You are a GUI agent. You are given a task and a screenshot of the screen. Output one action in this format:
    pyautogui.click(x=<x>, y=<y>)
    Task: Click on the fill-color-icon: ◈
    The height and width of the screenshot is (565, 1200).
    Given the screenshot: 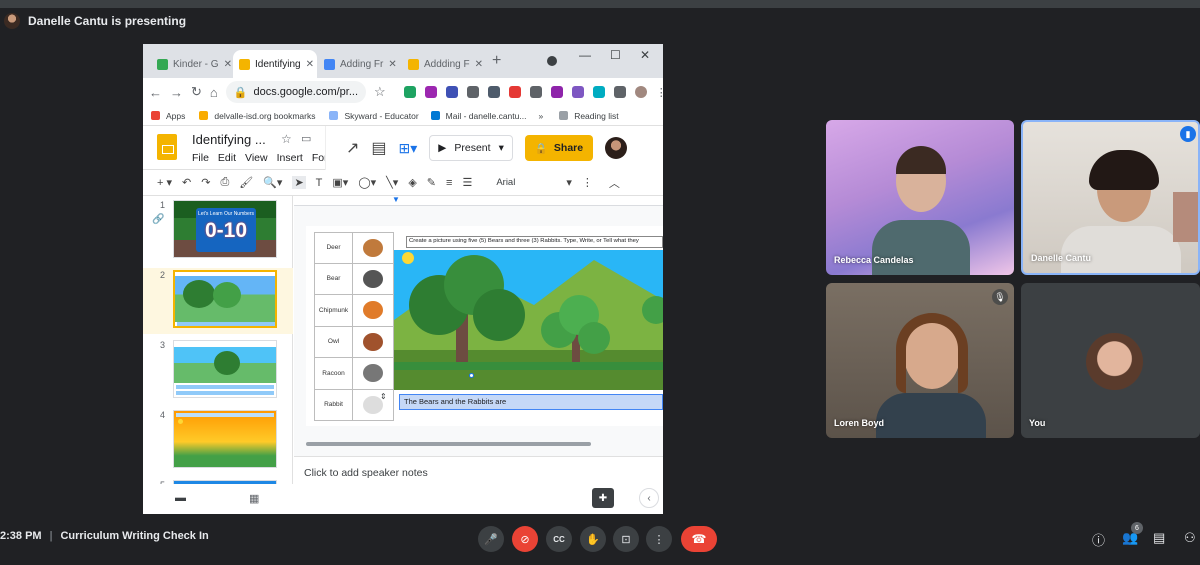 What is the action you would take?
    pyautogui.click(x=412, y=182)
    